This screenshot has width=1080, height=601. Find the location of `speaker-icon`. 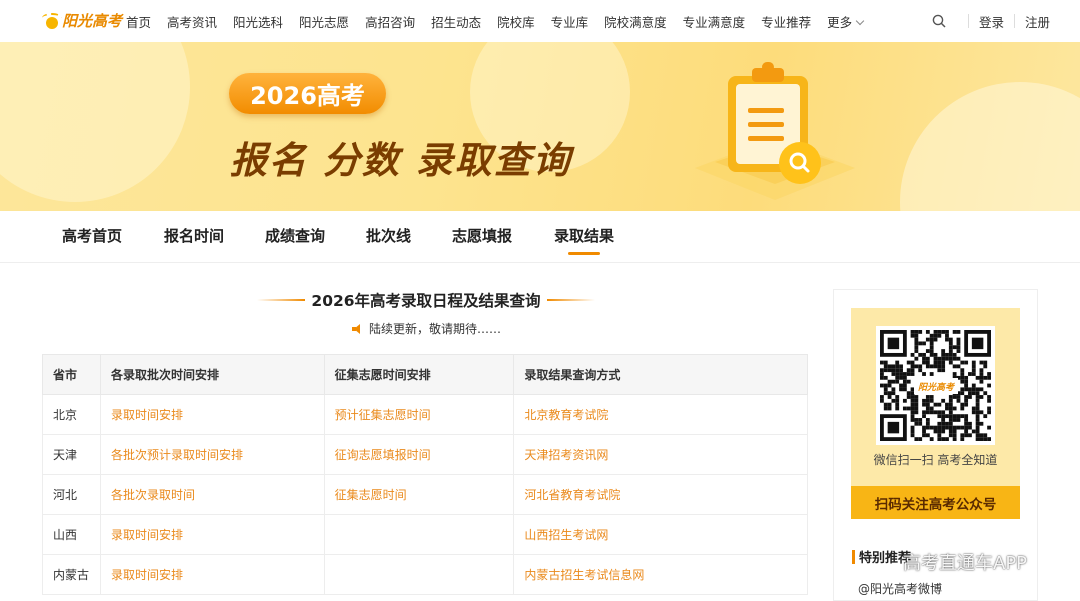

speaker-icon is located at coordinates (357, 328).